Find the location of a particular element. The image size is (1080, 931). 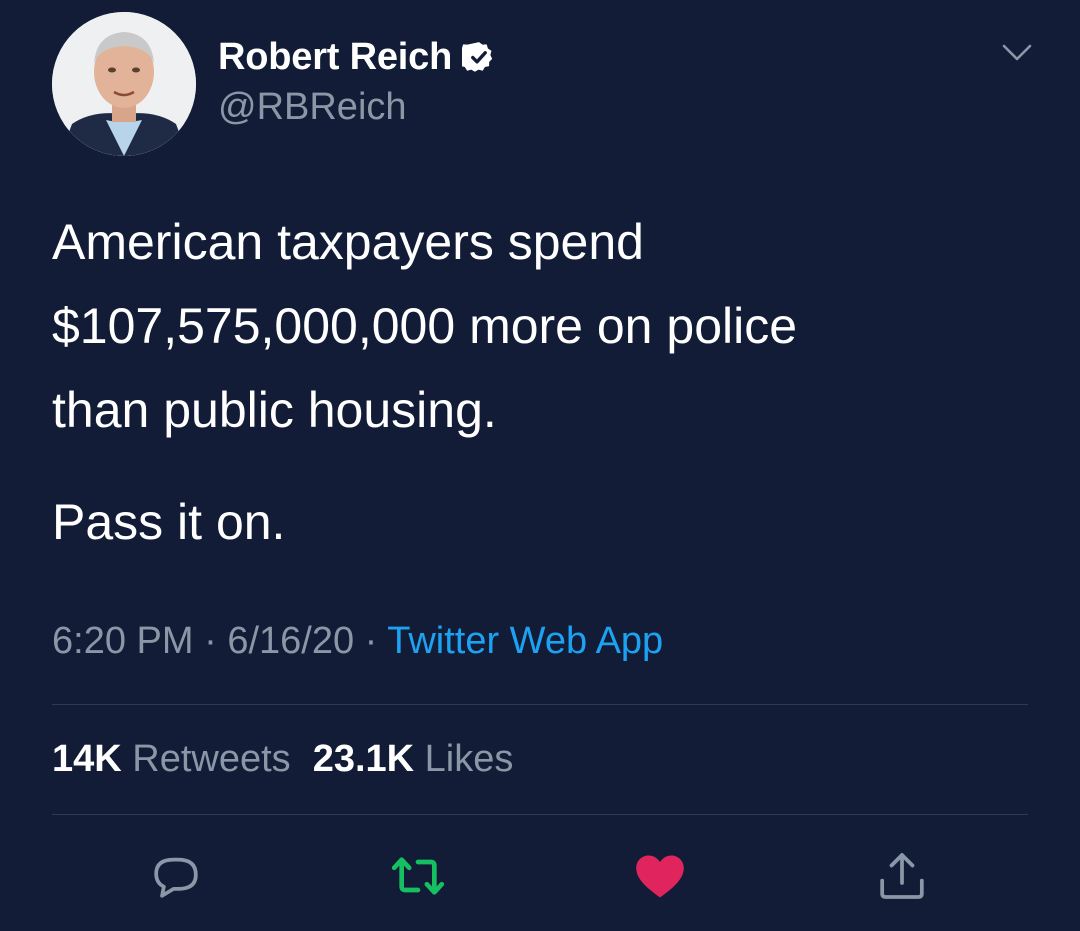

retweets-count: 14K is located at coordinates (87, 759).